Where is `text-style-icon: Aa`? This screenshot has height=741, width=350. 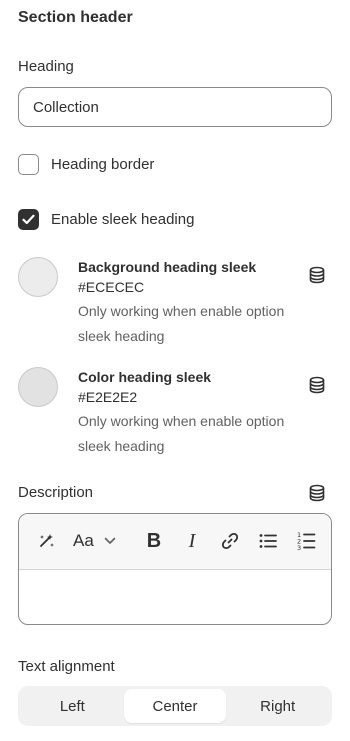 text-style-icon: Aa is located at coordinates (83, 540).